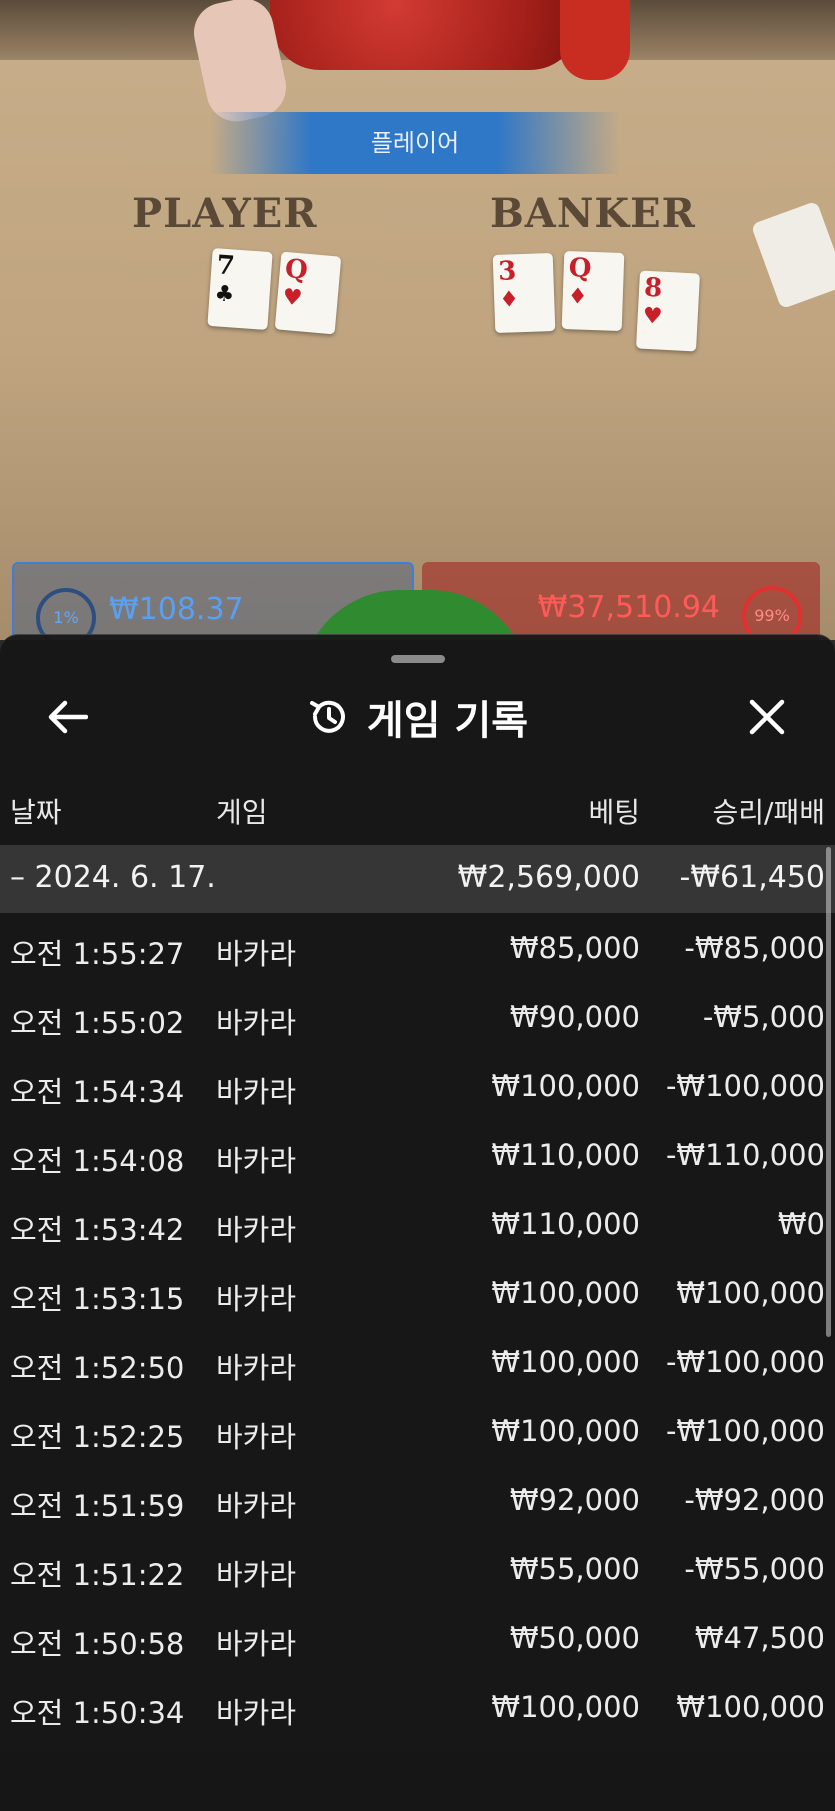 The image size is (835, 1811). What do you see at coordinates (417, 1154) in the screenshot?
I see `history-row: 오전 1:54:08 바카라 ₩110,000 -₩110,000` at bounding box center [417, 1154].